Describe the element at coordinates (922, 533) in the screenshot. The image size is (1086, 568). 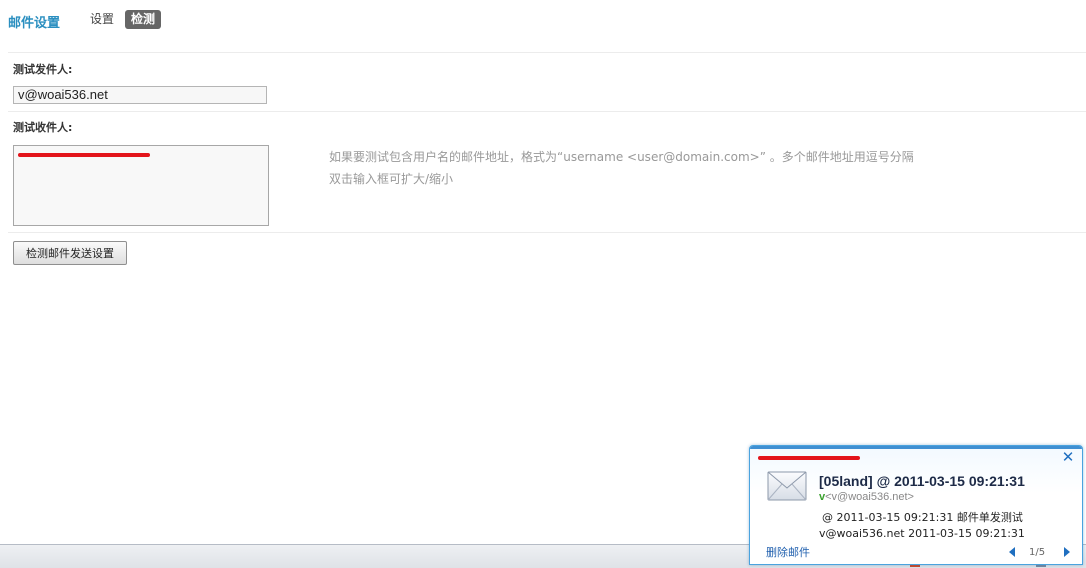
I see `popup-body-line: v@woai536.net 2011-03-15 09:21:31` at that location.